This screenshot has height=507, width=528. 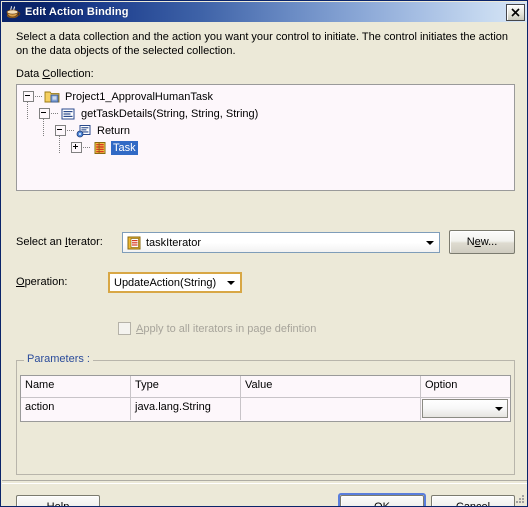 What do you see at coordinates (281, 242) in the screenshot?
I see `iterator-select: taskIterator` at bounding box center [281, 242].